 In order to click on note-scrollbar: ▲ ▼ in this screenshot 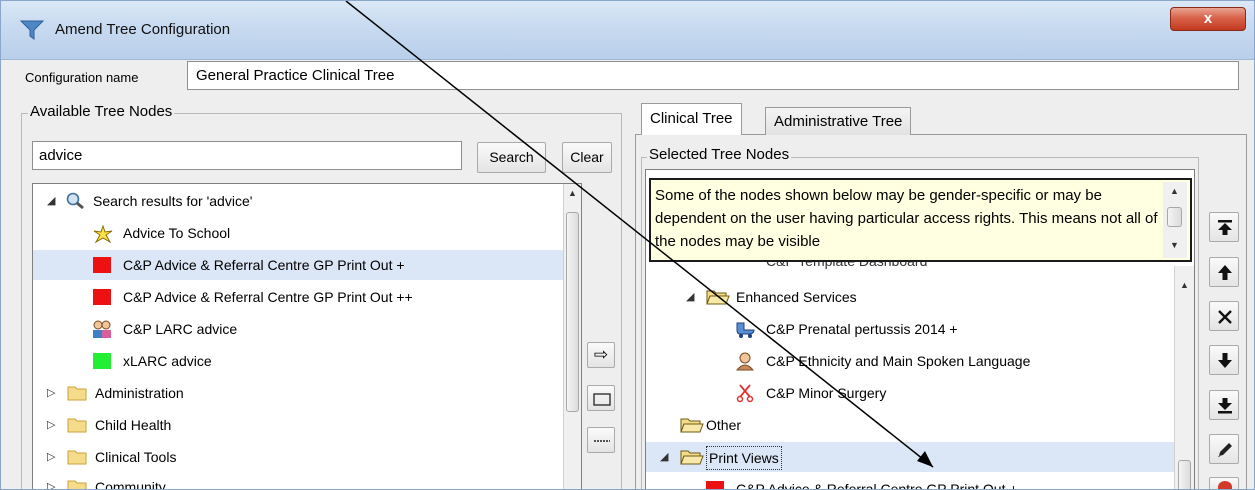, I will do `click(1175, 220)`.